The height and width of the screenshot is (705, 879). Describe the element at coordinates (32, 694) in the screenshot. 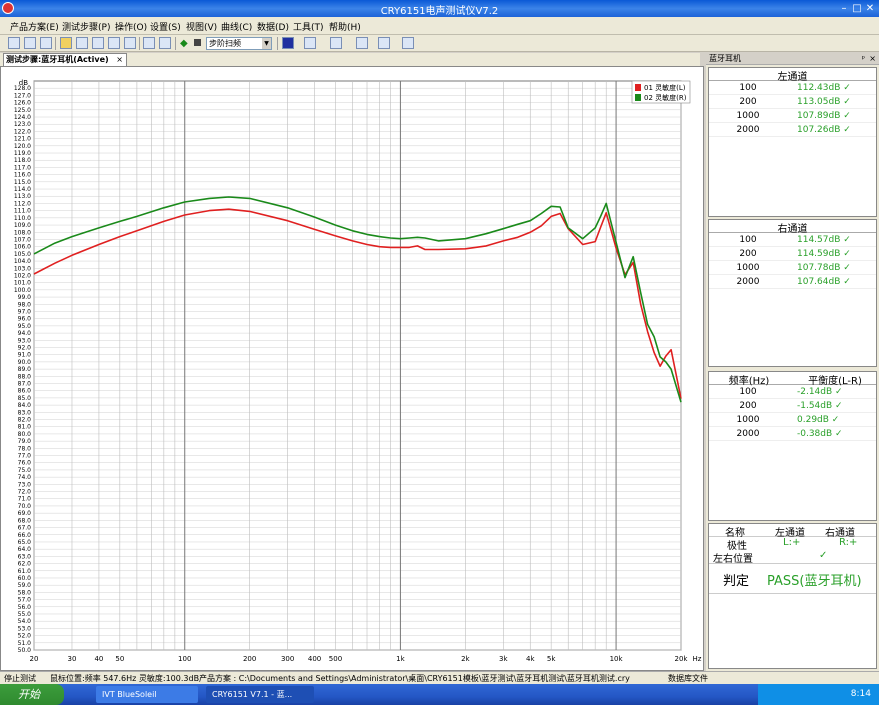

I see `start-button: 开始` at that location.